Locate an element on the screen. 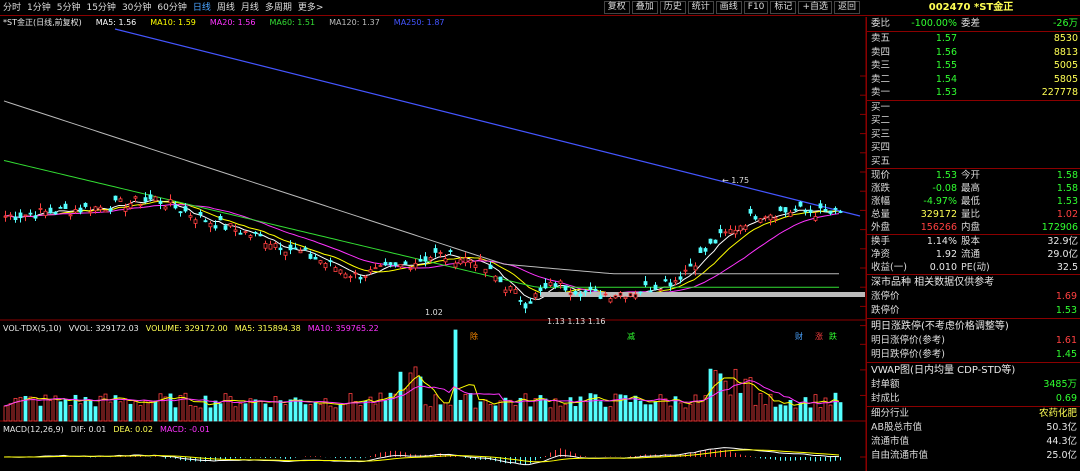 This screenshot has width=1080, height=471. stat-label: 收益(一) is located at coordinates (889, 267).